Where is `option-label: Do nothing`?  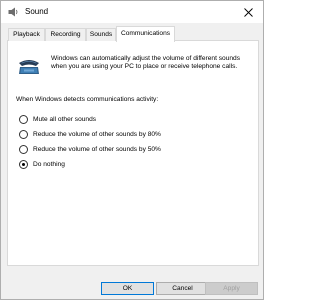 option-label: Do nothing is located at coordinates (49, 164).